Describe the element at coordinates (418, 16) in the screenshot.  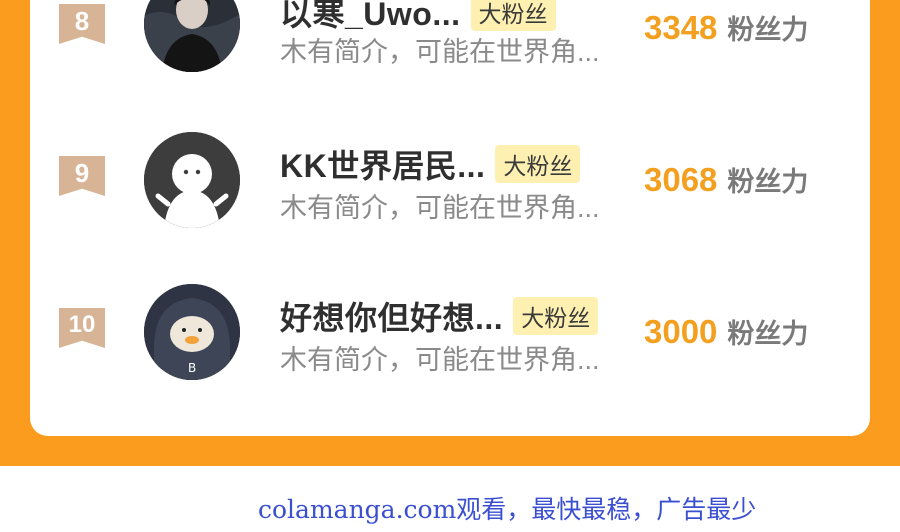
I see `name-line: 以寒_Uwo... 大粉丝` at that location.